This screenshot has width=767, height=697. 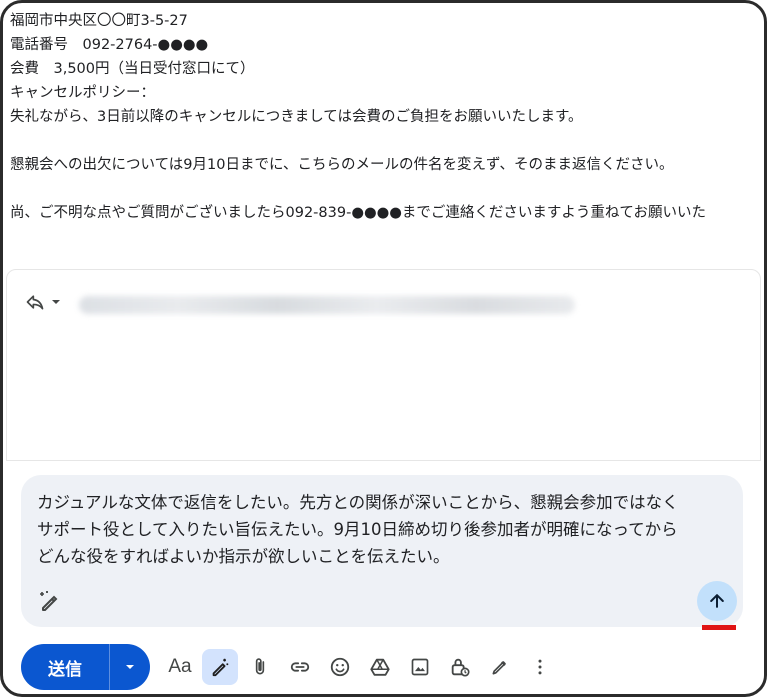 I want to click on reply-type-selector, so click(x=43, y=302).